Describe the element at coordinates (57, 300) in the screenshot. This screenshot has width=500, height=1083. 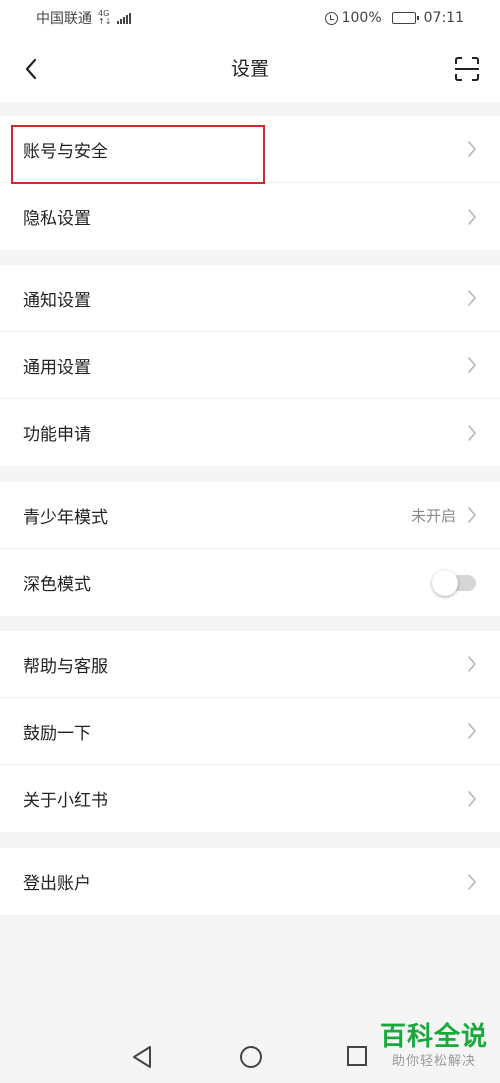
I see `settings-item-label: 通知设置` at that location.